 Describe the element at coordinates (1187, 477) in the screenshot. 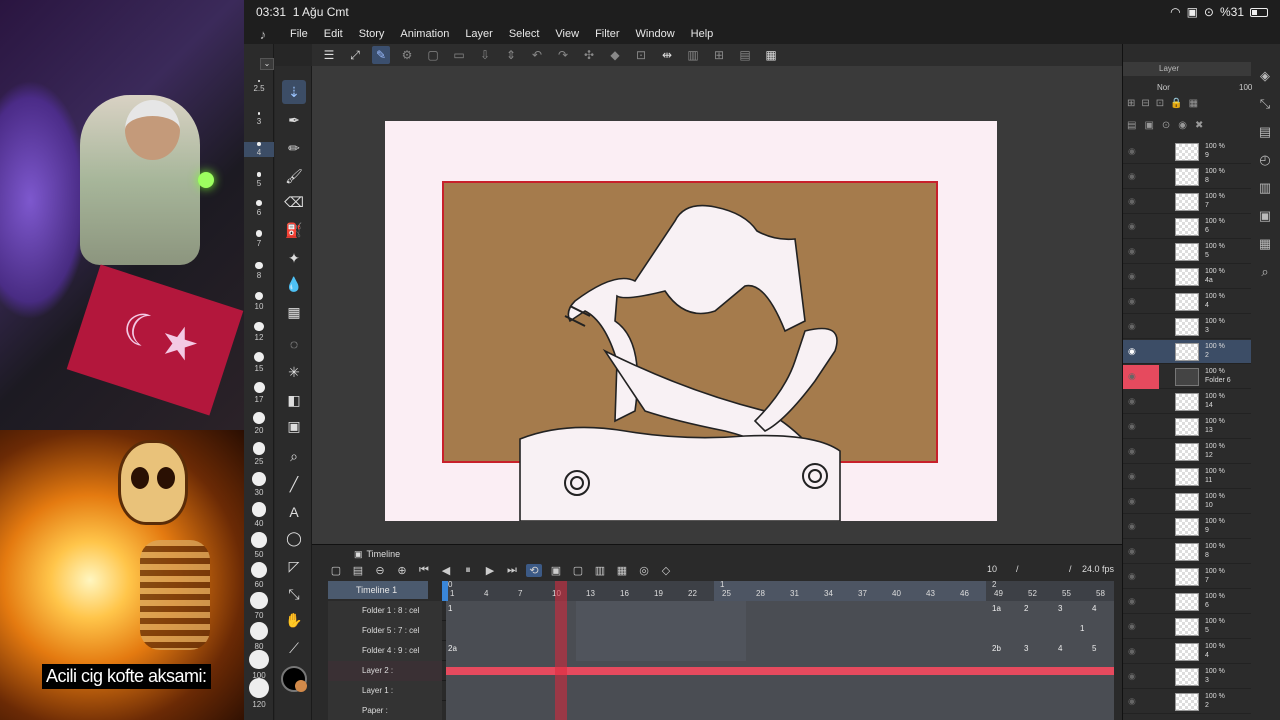

I see `layer-row: ◉ 100 % 11` at that location.